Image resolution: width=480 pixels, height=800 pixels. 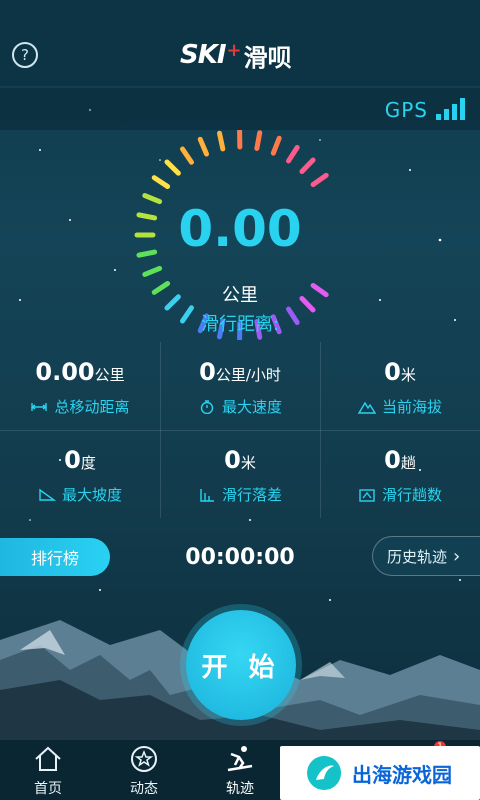 I want to click on runs-icon, so click(x=367, y=495).